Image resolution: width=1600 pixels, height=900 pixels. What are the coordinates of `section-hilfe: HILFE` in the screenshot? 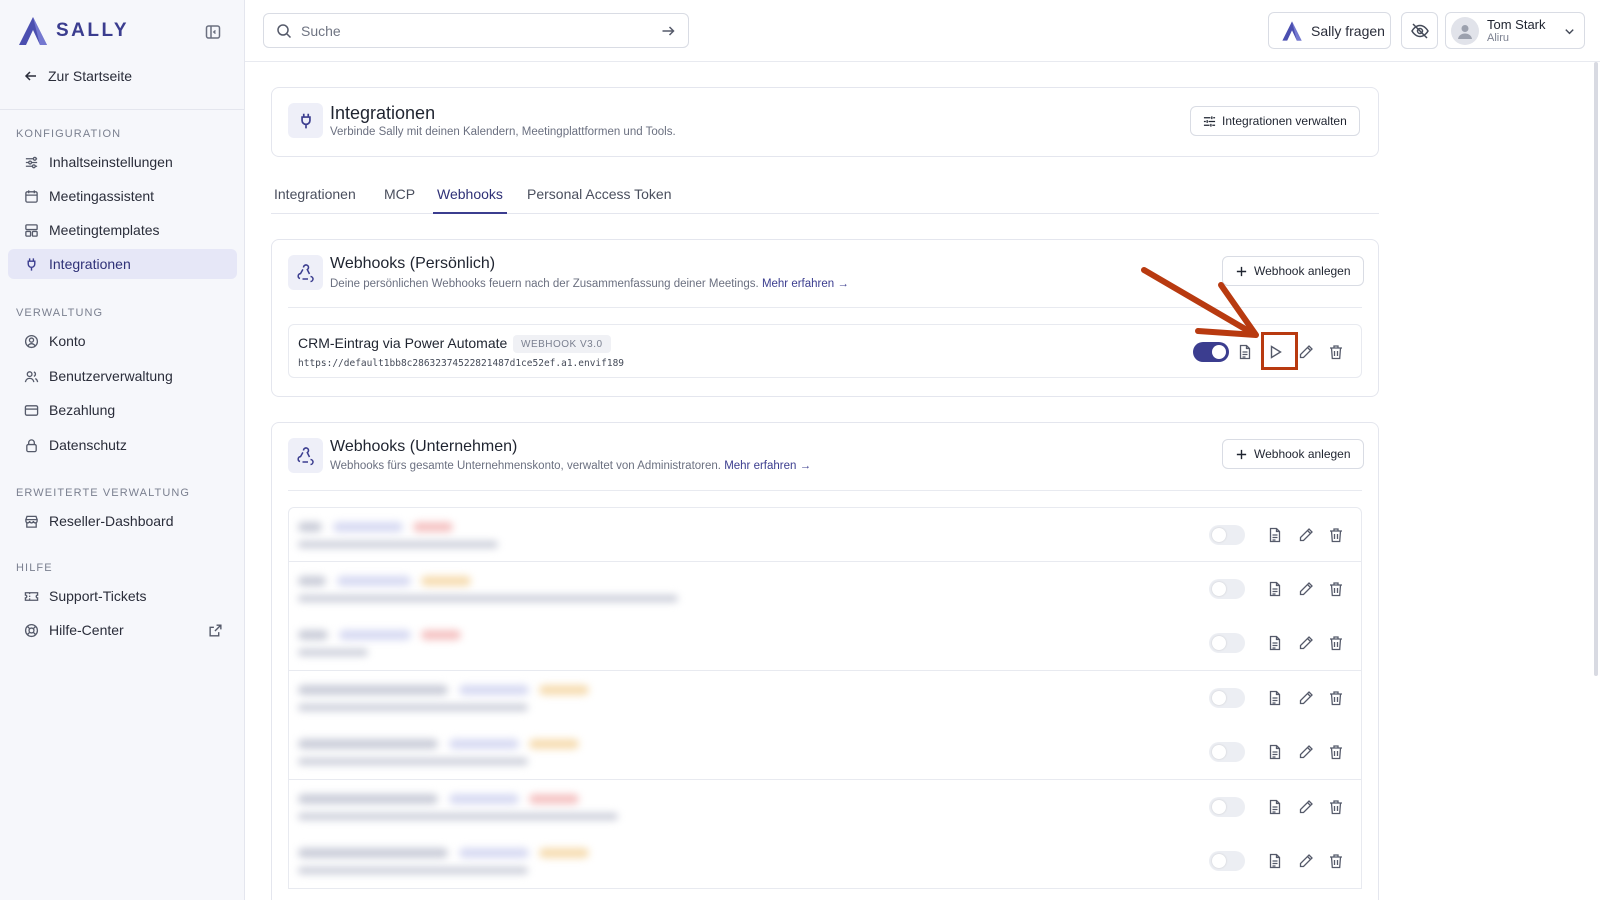 It's located at (34, 568).